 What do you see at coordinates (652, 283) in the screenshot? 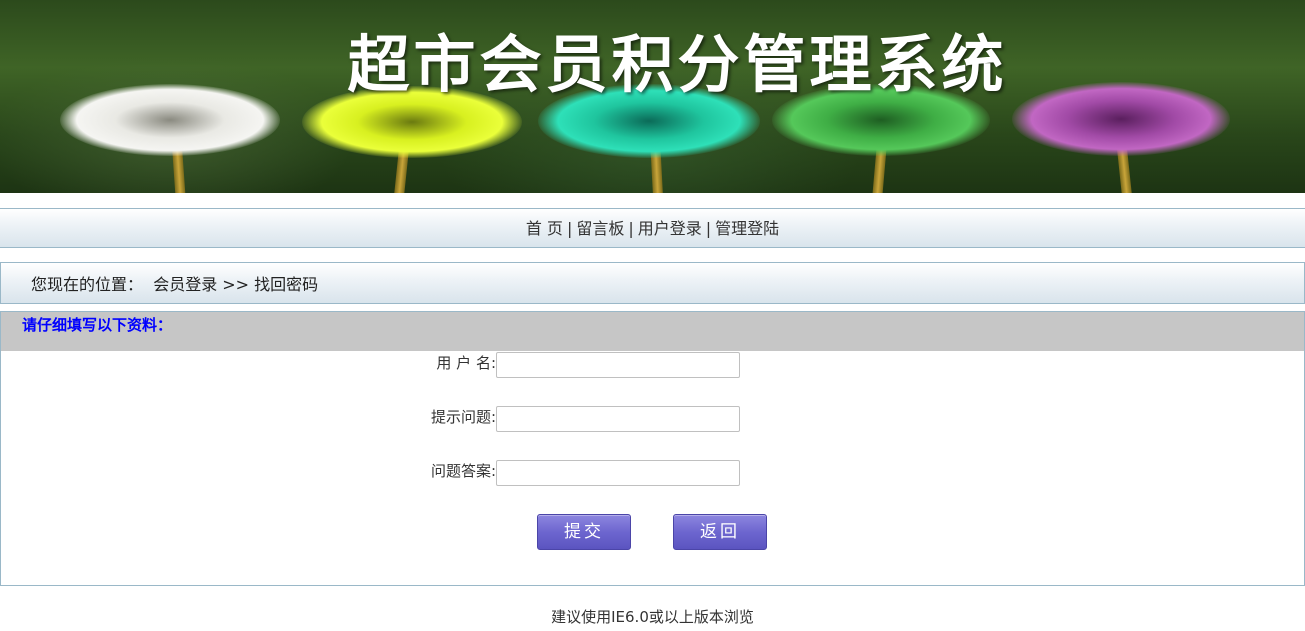
I see `breadcrumb: 您现在的位置： 会员登录 >> 找回密码` at bounding box center [652, 283].